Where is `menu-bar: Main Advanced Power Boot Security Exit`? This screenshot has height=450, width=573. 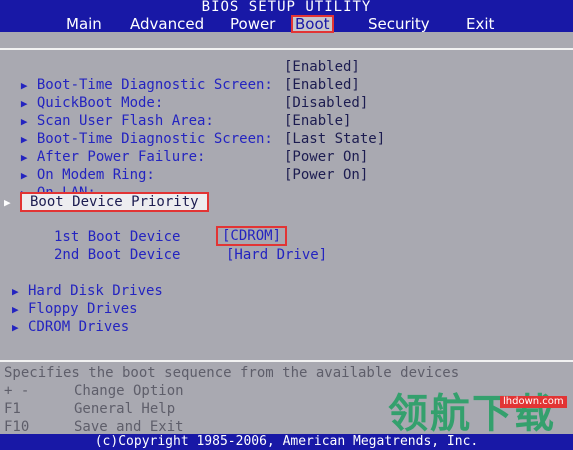 menu-bar: Main Advanced Power Boot Security Exit is located at coordinates (286, 24).